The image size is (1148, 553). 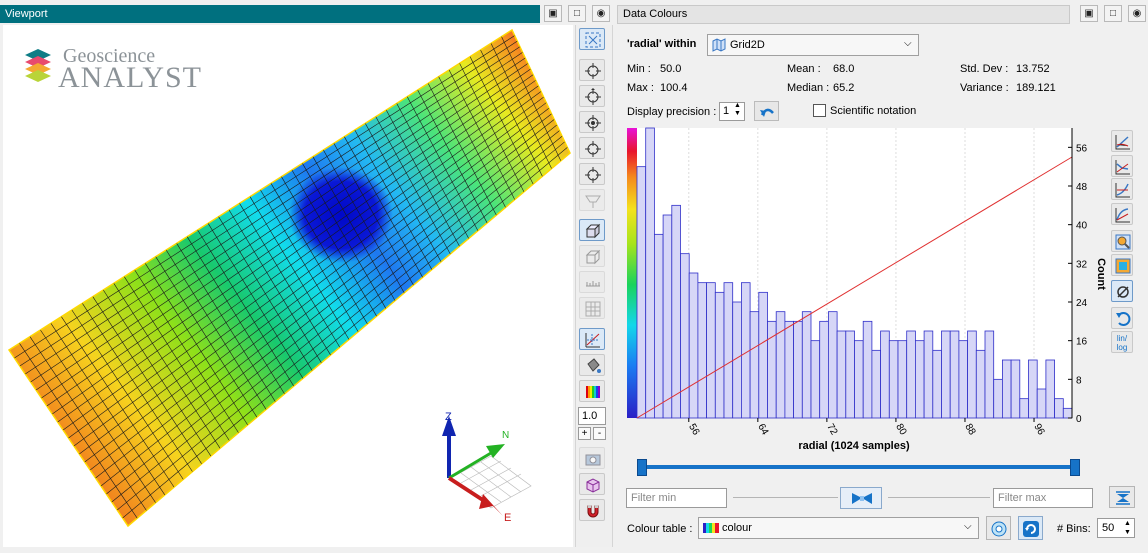 What do you see at coordinates (1122, 497) in the screenshot?
I see `fit-range-button` at bounding box center [1122, 497].